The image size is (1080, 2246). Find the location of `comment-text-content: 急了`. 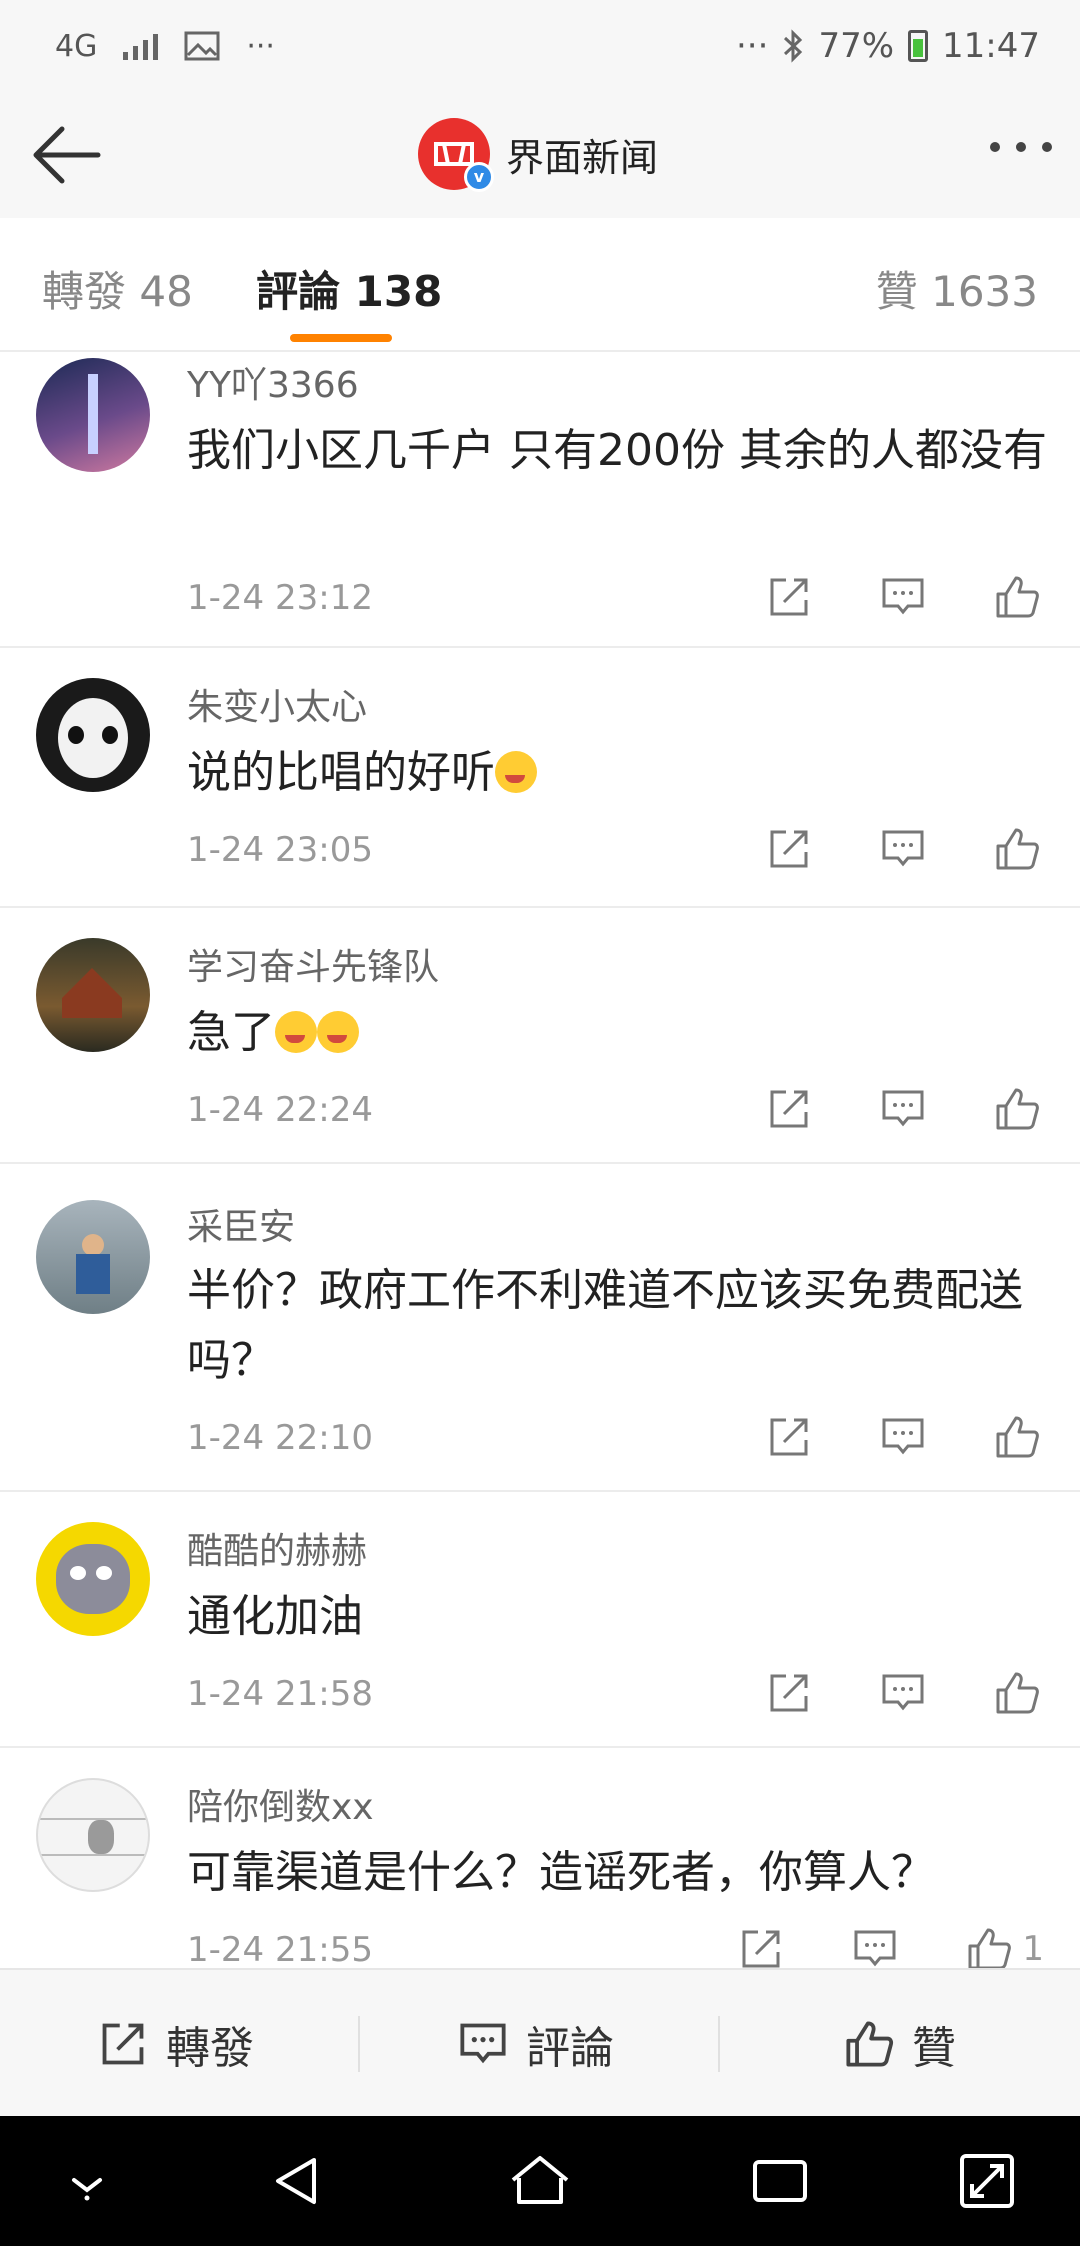

comment-text-content: 急了 is located at coordinates (231, 1032).